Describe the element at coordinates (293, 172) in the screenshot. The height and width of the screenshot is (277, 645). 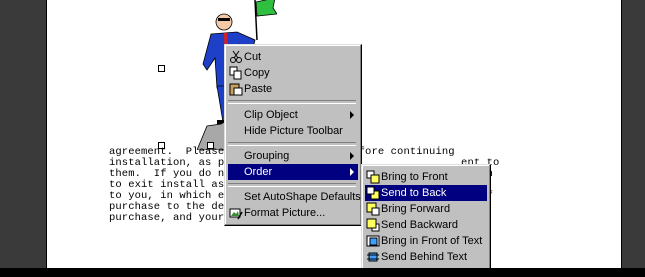
I see `menu-item-order: Order` at that location.